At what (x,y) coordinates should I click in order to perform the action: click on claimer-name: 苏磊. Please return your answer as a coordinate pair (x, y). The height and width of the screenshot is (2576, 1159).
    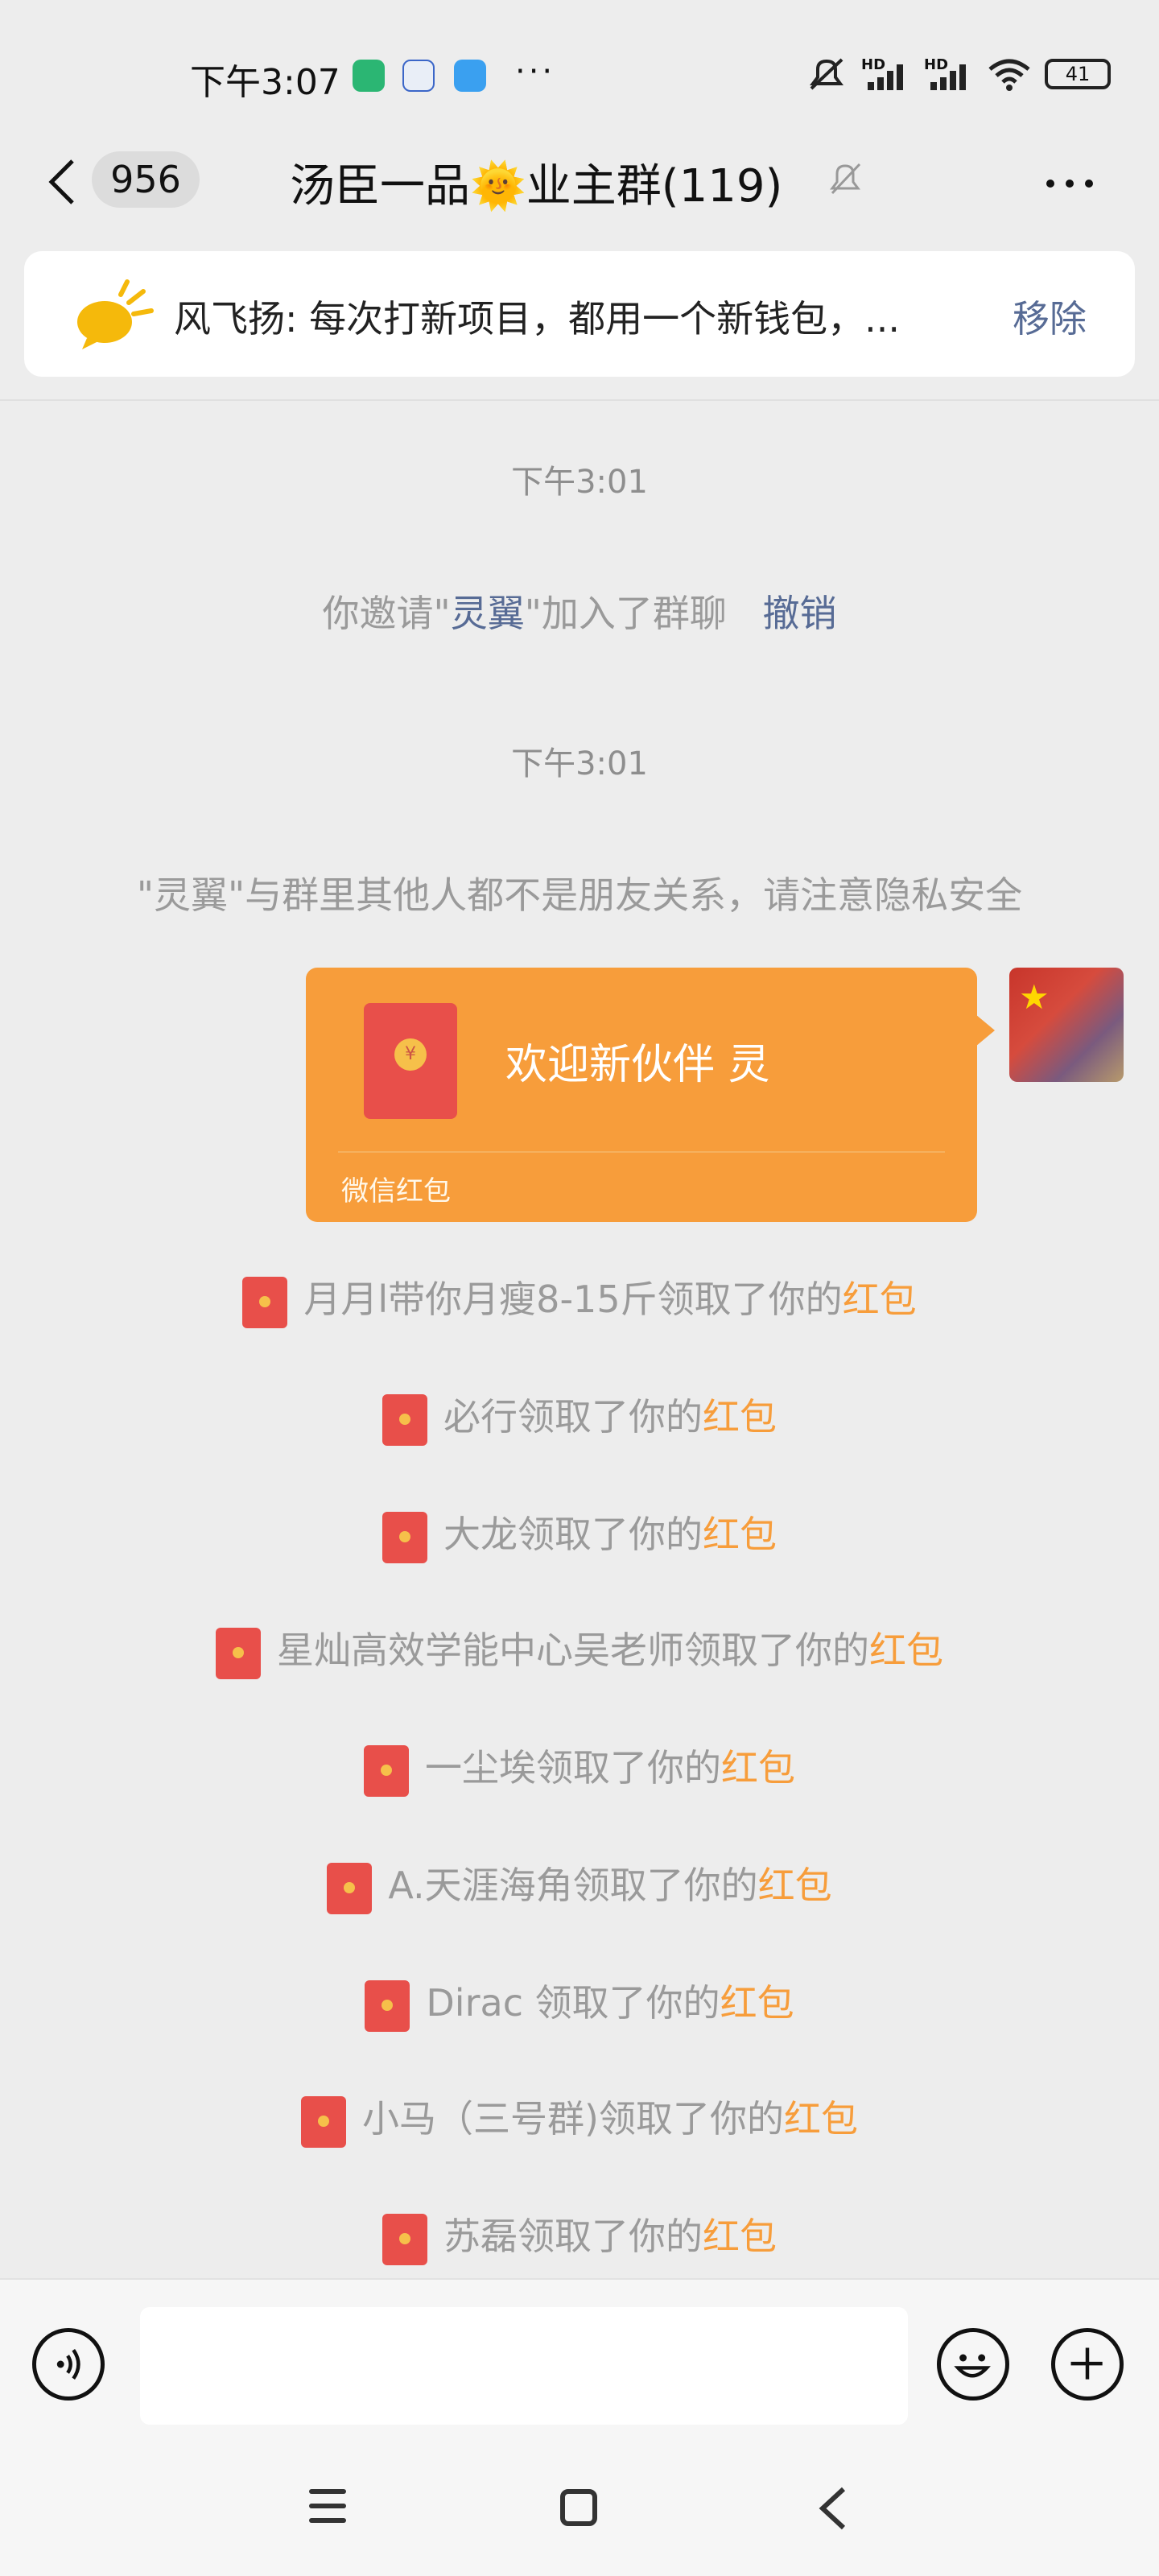
    Looking at the image, I should click on (481, 2236).